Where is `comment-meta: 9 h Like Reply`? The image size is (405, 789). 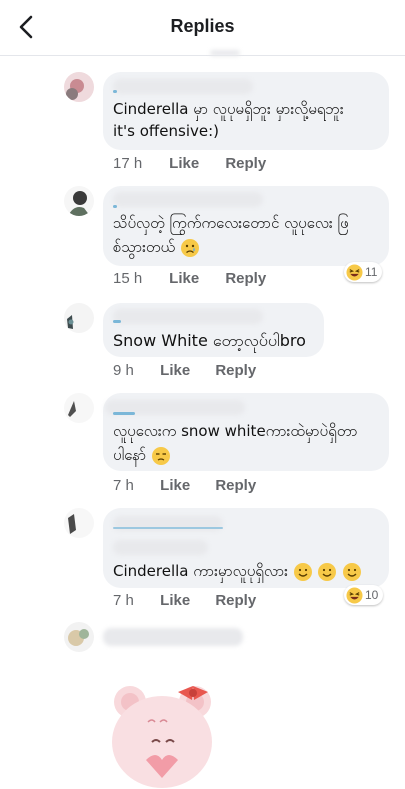 comment-meta: 9 h Like Reply is located at coordinates (184, 370).